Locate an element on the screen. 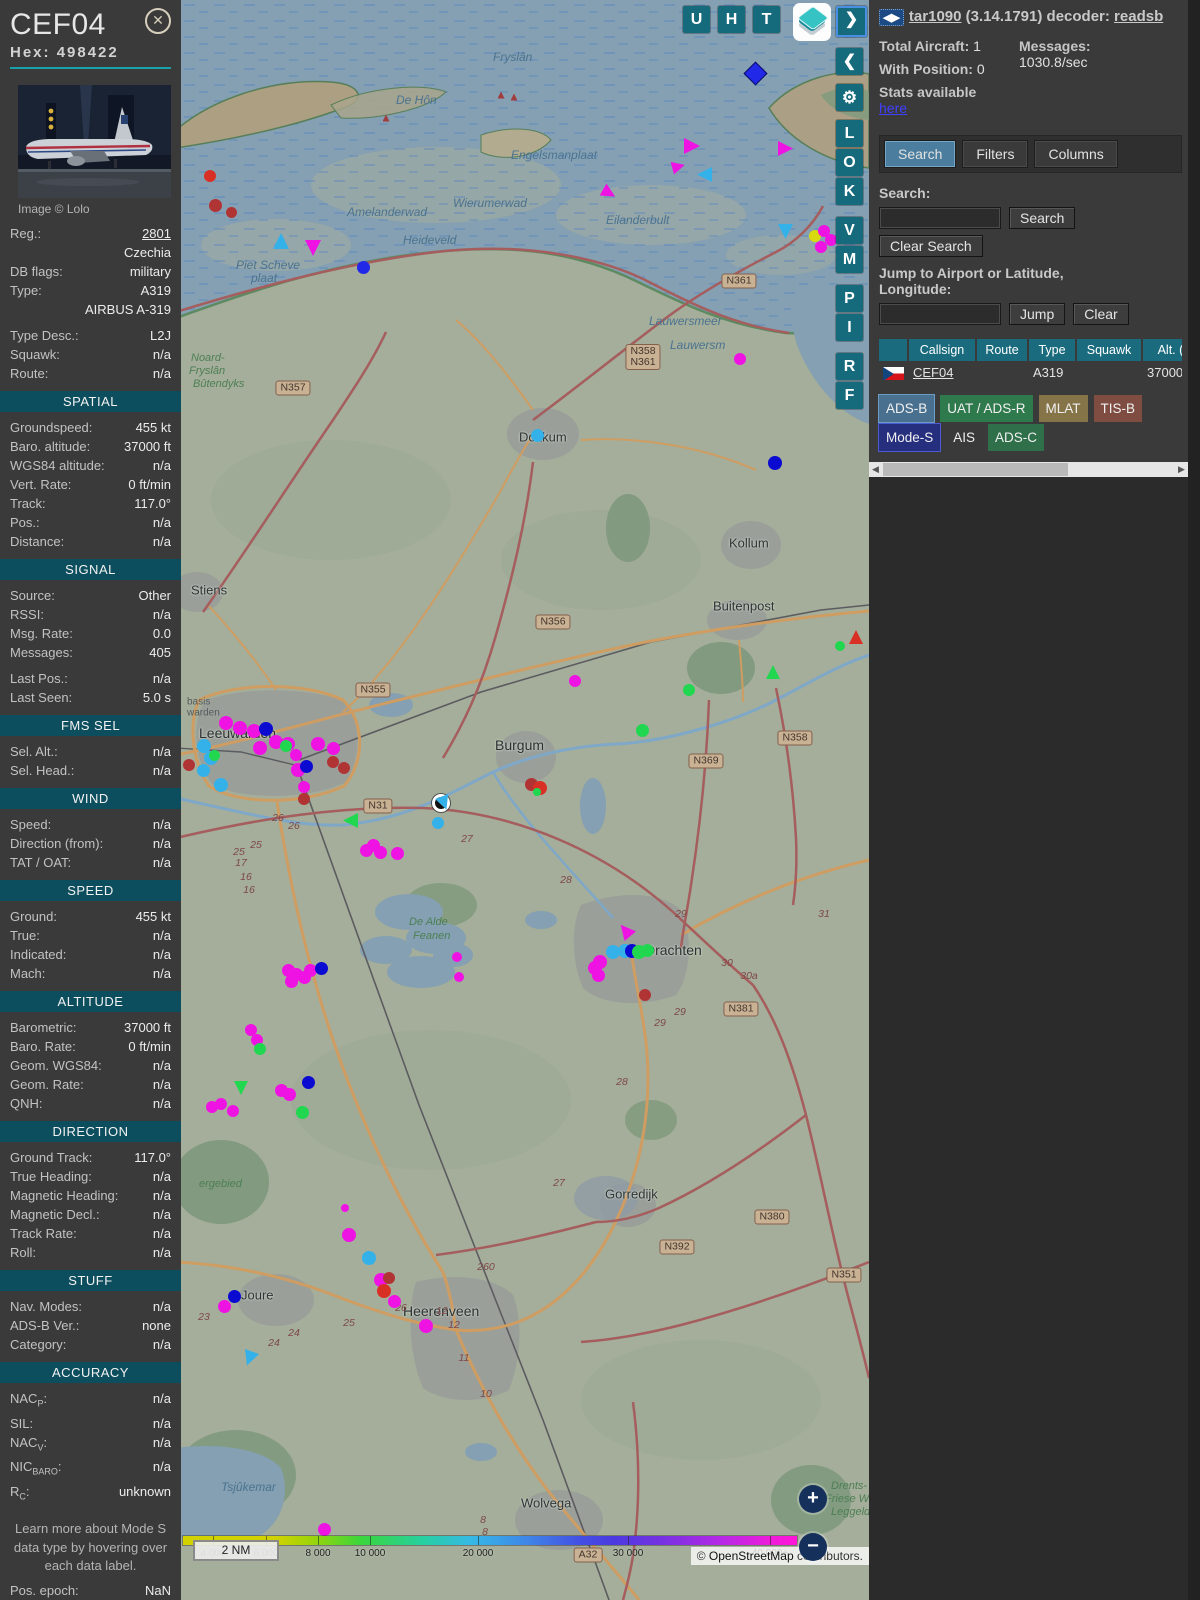 The width and height of the screenshot is (1200, 1600). search-input is located at coordinates (940, 218).